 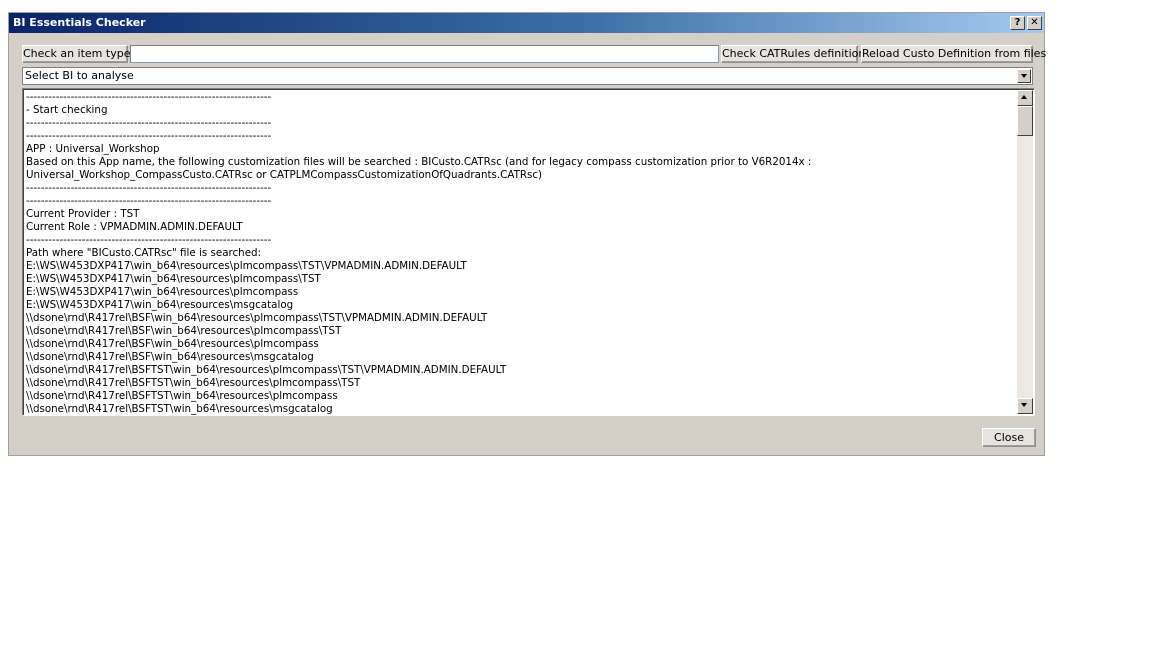 I want to click on log-line: Current Provider : TST, so click(x=83, y=214).